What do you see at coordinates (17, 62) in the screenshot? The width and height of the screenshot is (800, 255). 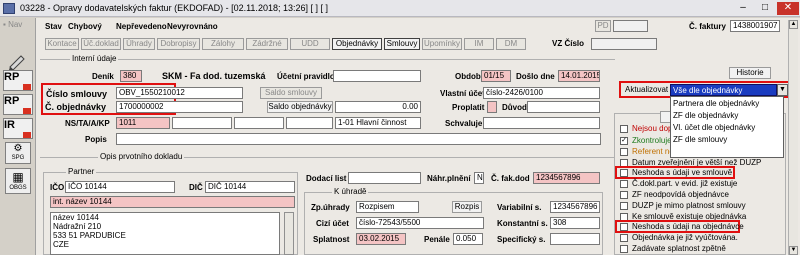 I see `edit-icon` at bounding box center [17, 62].